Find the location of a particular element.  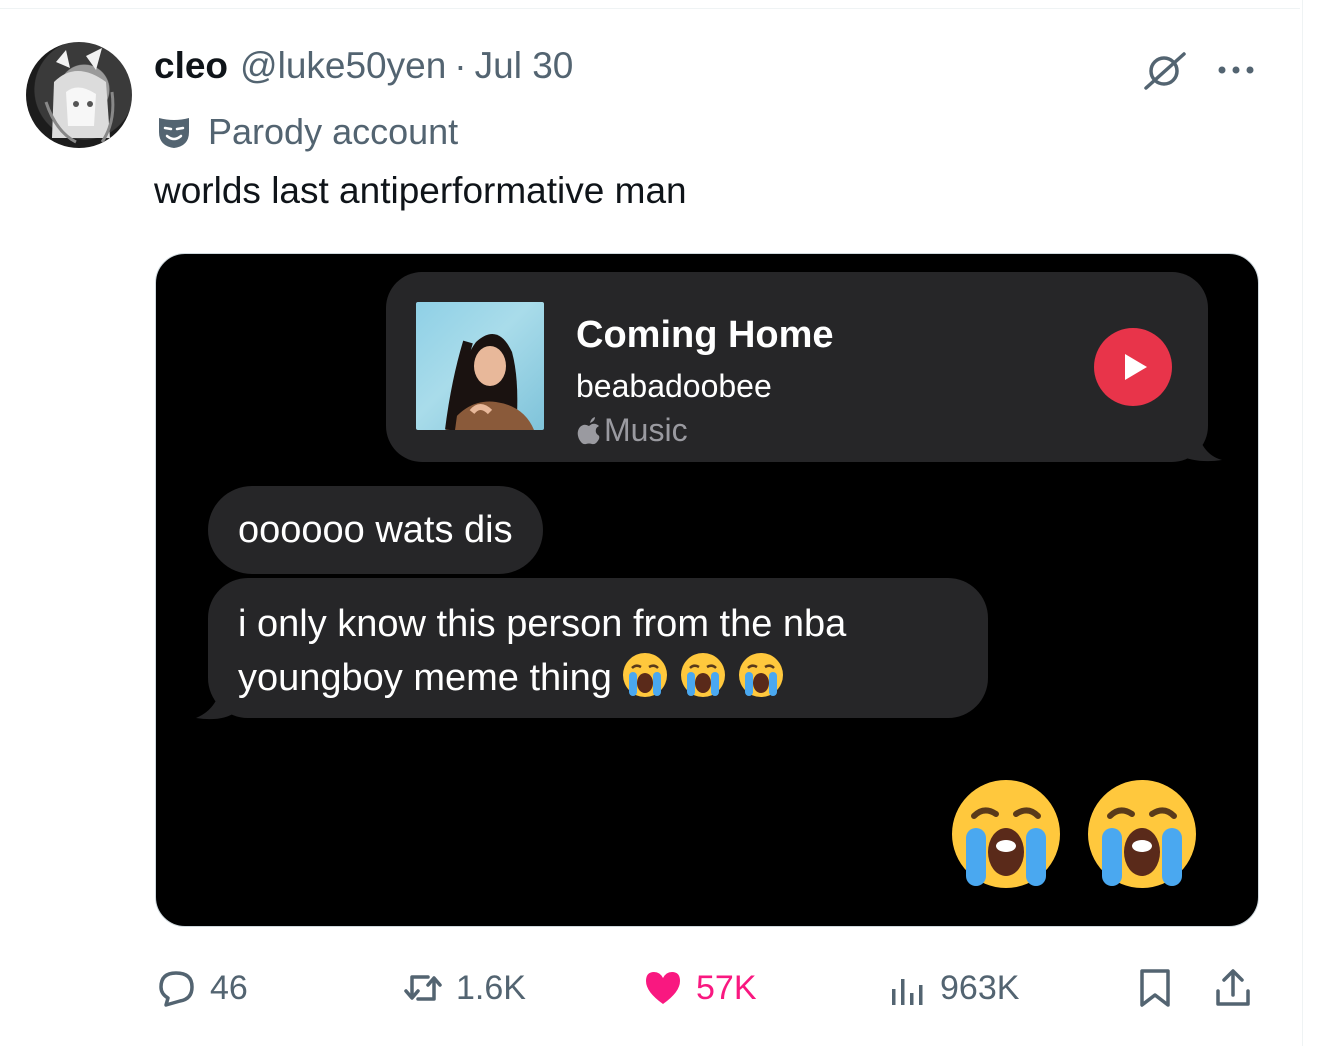

share-icon is located at coordinates (1233, 987).